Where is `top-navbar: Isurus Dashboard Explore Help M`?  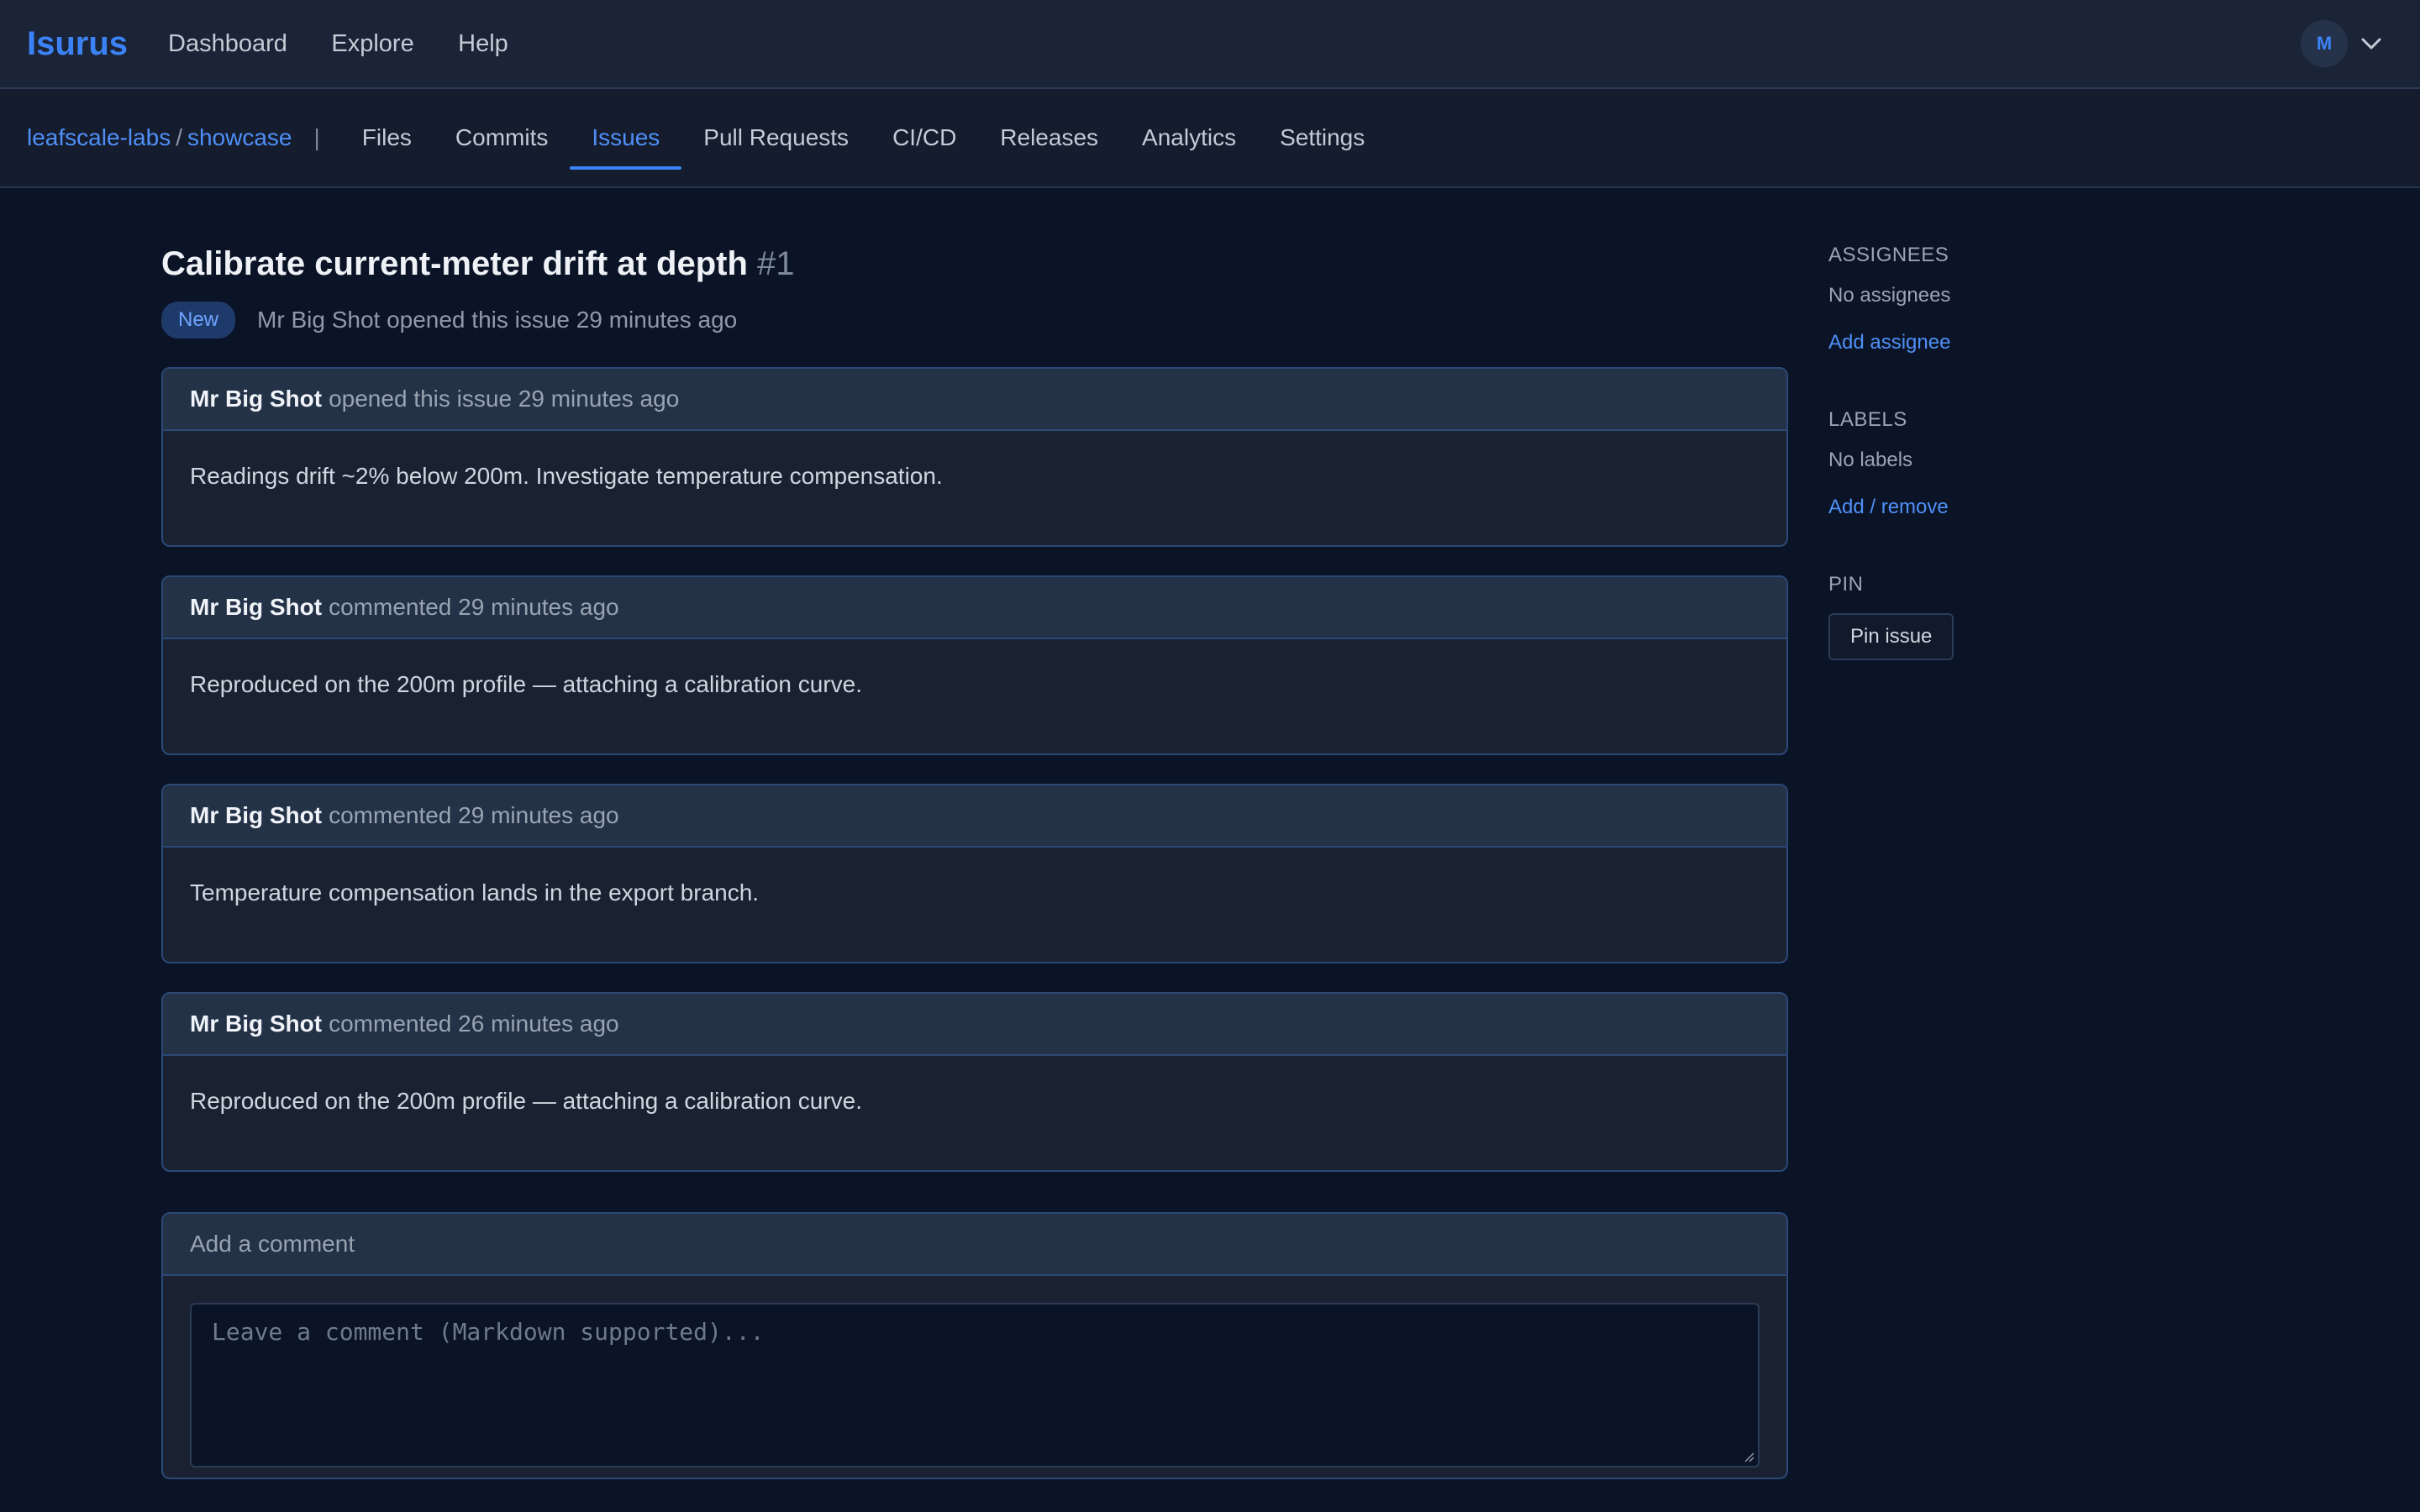 top-navbar: Isurus Dashboard Explore Help M is located at coordinates (1210, 44).